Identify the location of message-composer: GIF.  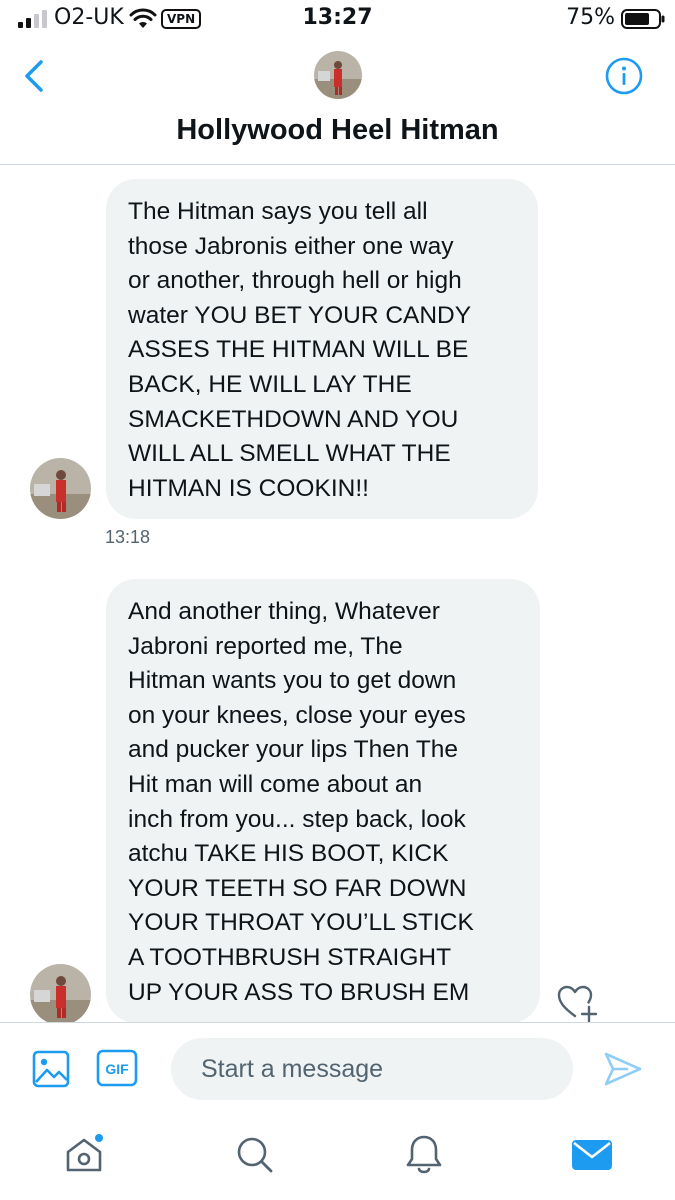
(337, 1068).